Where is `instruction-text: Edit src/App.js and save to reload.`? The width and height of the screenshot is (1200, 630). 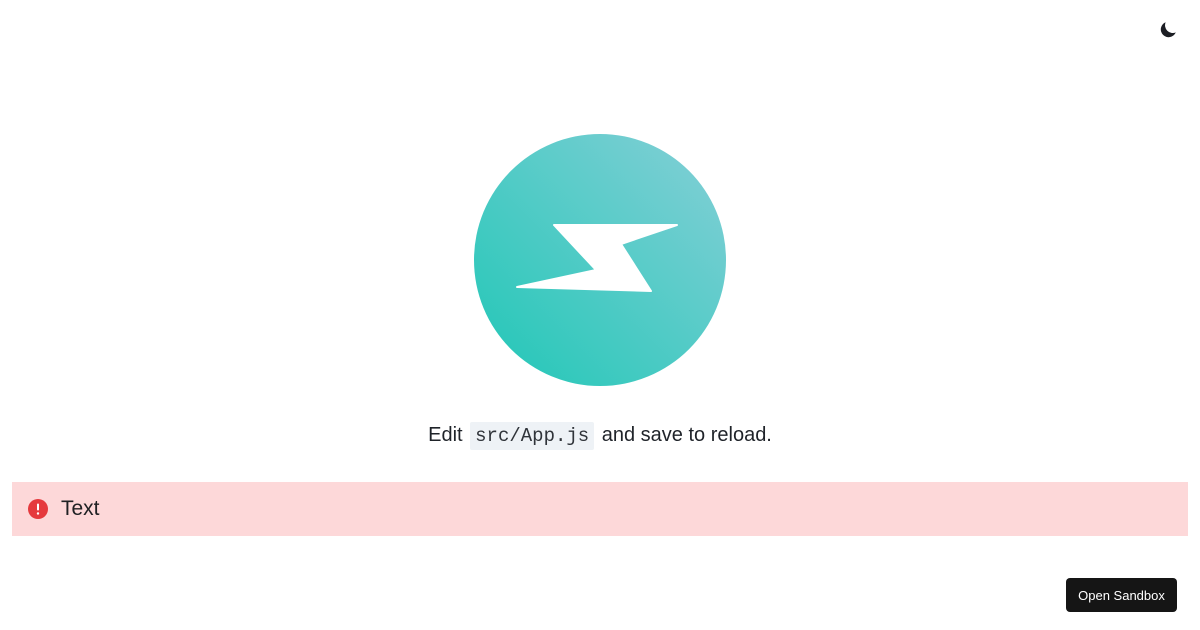 instruction-text: Edit src/App.js and save to reload. is located at coordinates (600, 435).